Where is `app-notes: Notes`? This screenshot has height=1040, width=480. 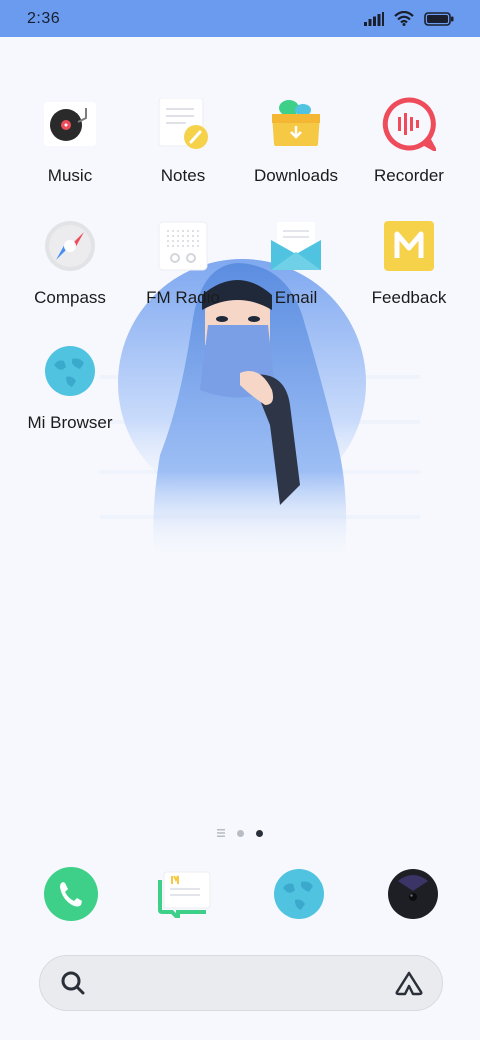 app-notes: Notes is located at coordinates (183, 141).